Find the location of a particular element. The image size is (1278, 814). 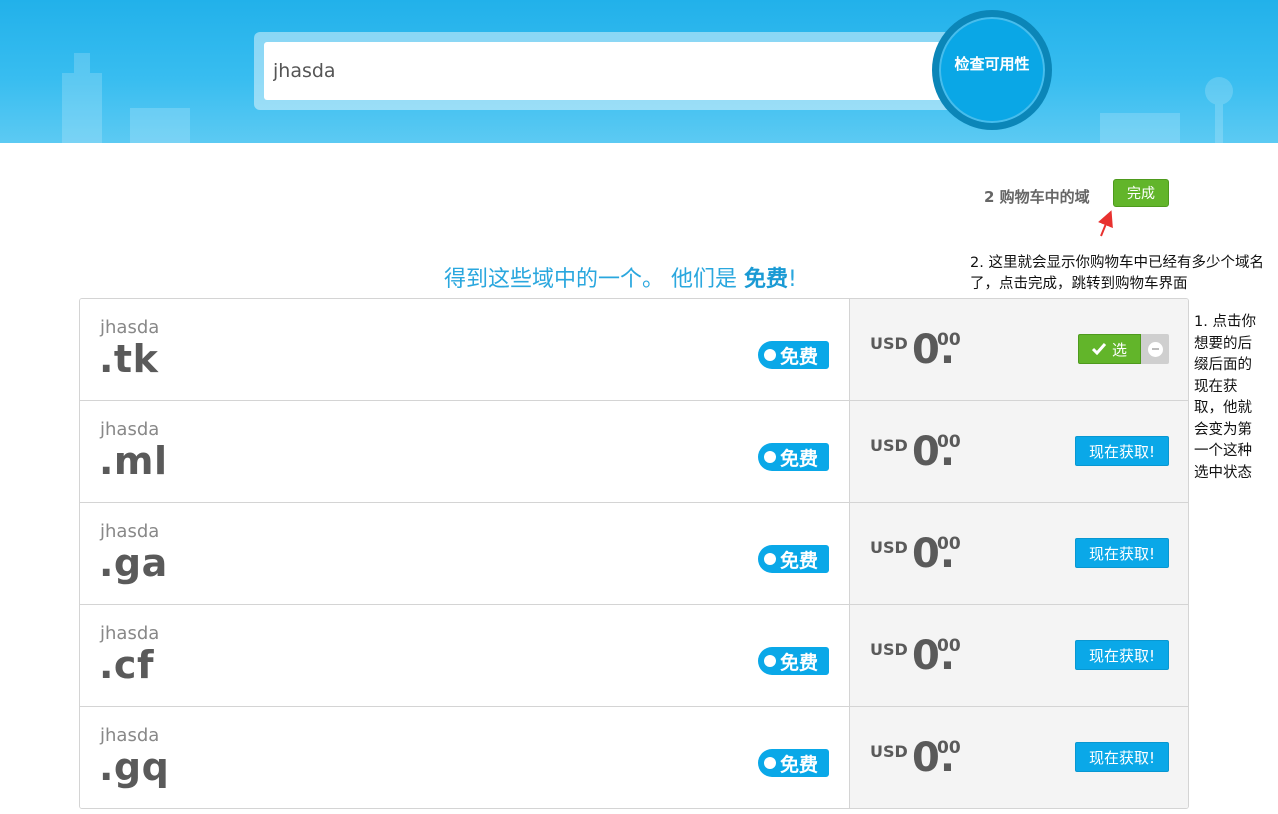

heading-prefix: 得到这些域中的一个。 他们是 is located at coordinates (594, 279).